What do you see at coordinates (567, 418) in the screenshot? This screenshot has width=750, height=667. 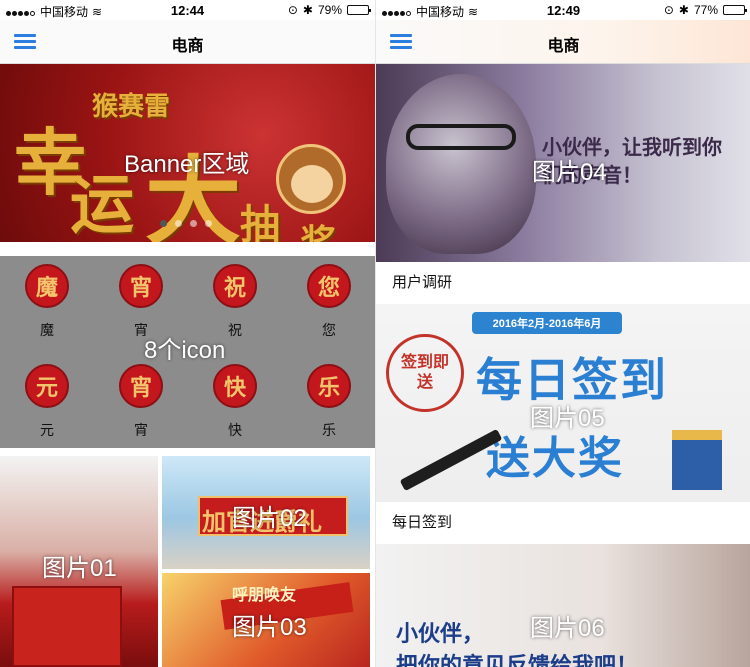 I see `card-image-label: 图片05` at bounding box center [567, 418].